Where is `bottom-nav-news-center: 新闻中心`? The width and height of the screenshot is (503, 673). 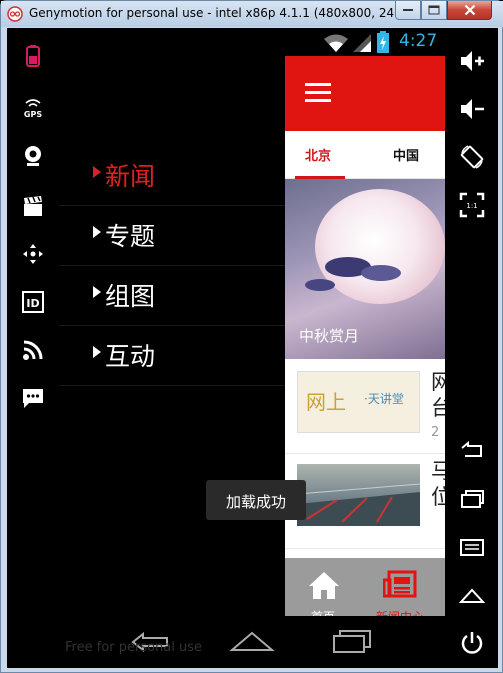 bottom-nav-news-center: 新闻中心 is located at coordinates (400, 591).